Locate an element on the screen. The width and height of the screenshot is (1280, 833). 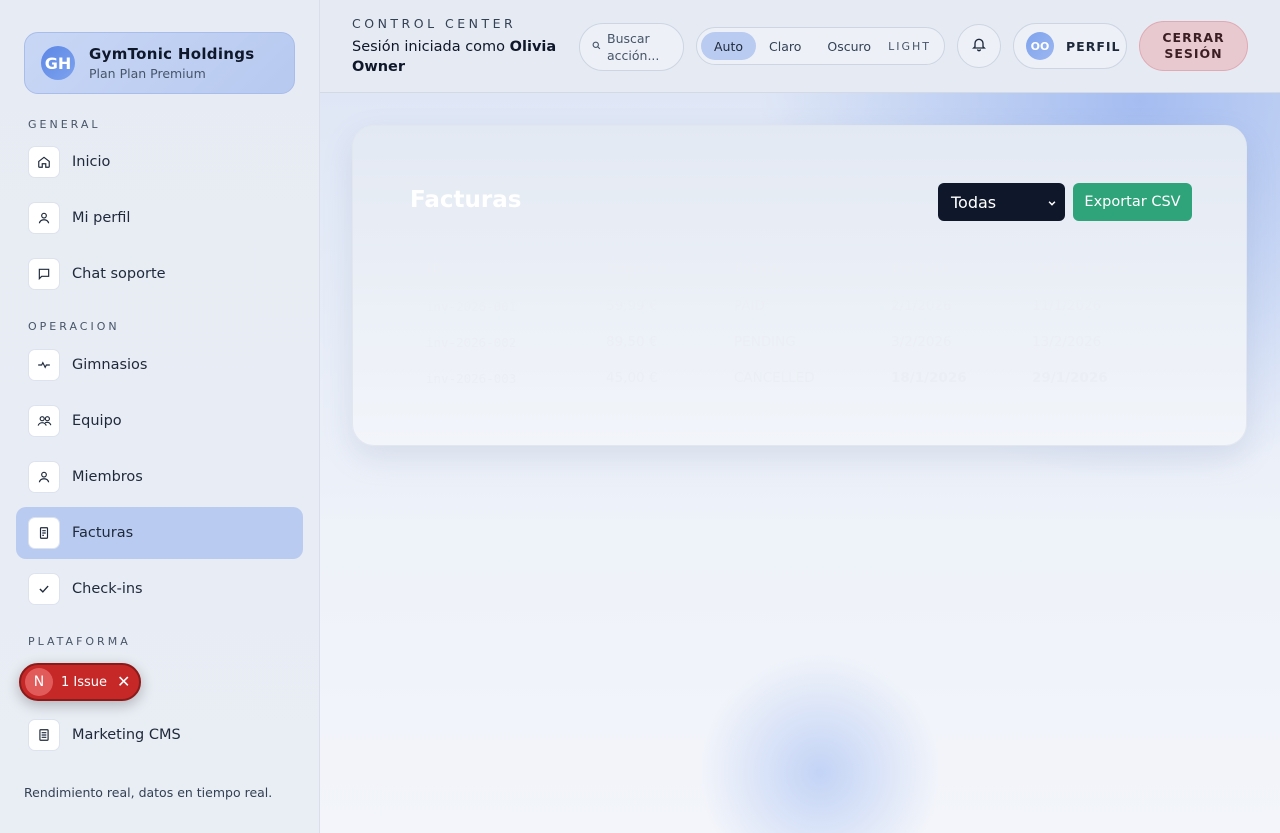
invoice-issued: 3/2/2026 is located at coordinates (921, 342).